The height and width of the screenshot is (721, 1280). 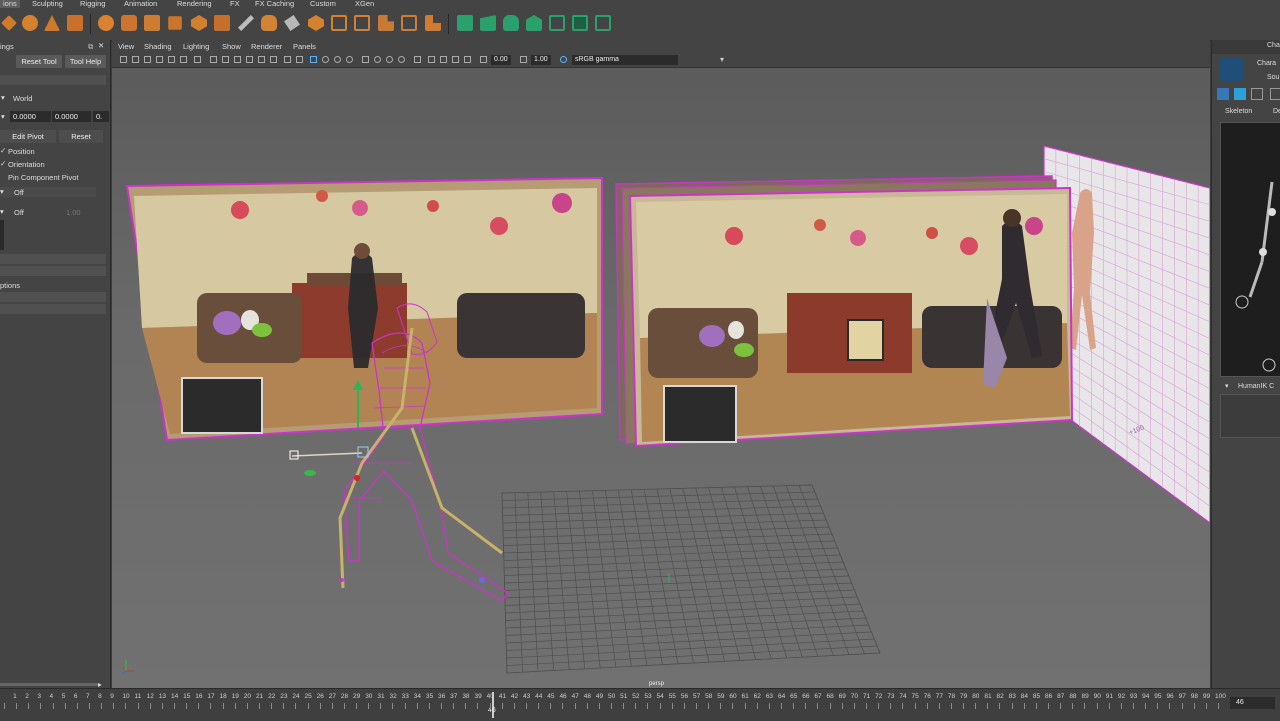 What do you see at coordinates (225, 59) in the screenshot?
I see `shaded-icon` at bounding box center [225, 59].